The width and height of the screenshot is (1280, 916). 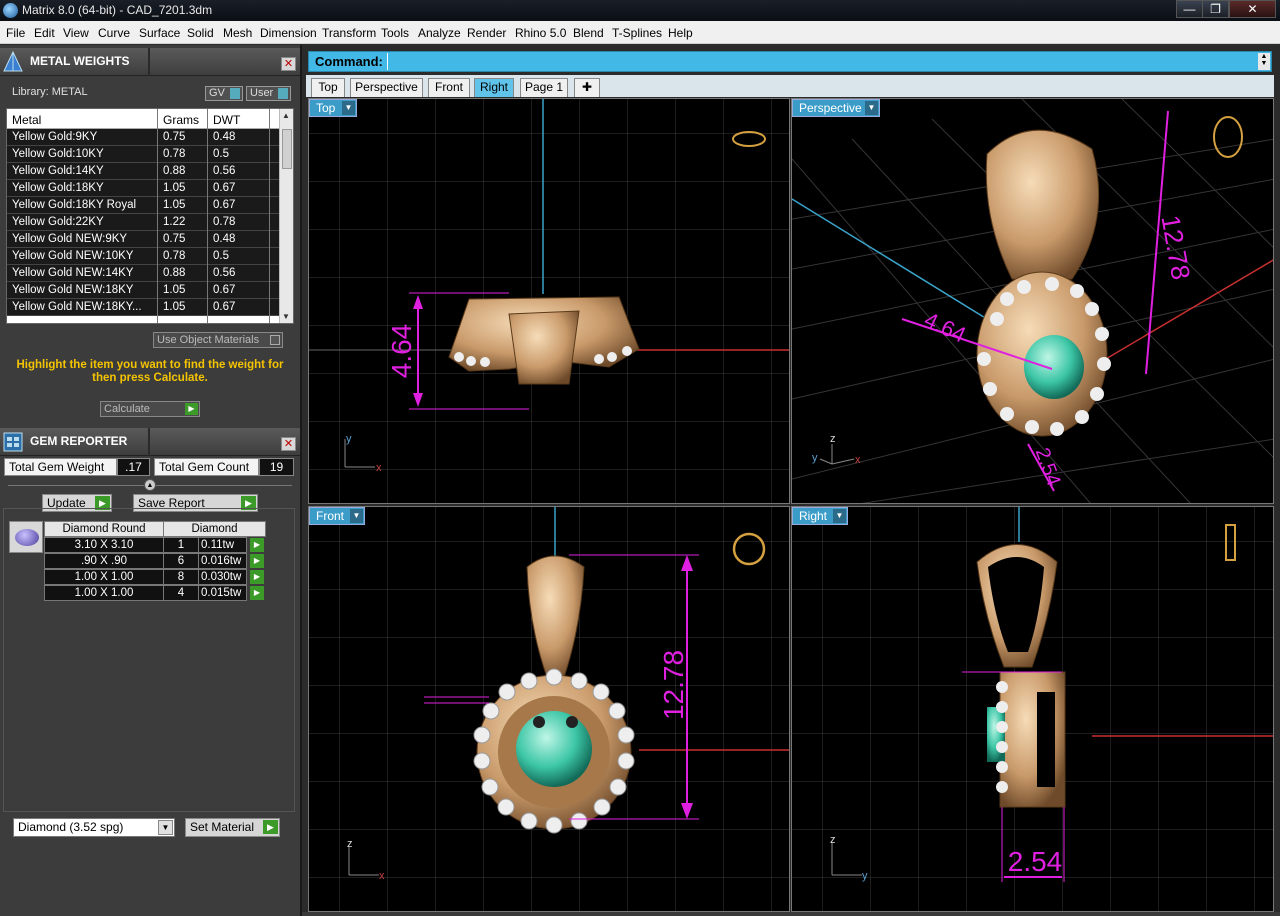 I want to click on col-dwt: DWT, so click(x=226, y=120).